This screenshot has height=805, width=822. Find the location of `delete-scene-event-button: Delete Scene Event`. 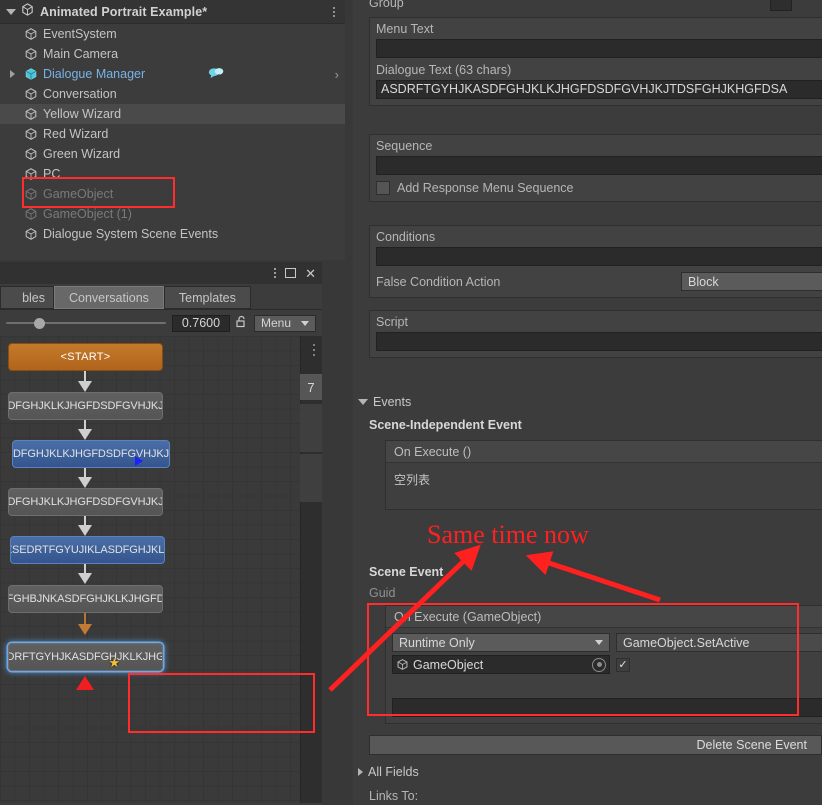

delete-scene-event-button: Delete Scene Event is located at coordinates (595, 745).